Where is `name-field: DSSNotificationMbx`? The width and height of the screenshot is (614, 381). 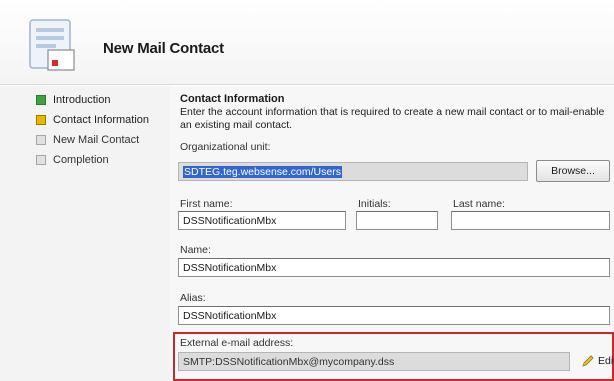
name-field: DSSNotificationMbx is located at coordinates (394, 267).